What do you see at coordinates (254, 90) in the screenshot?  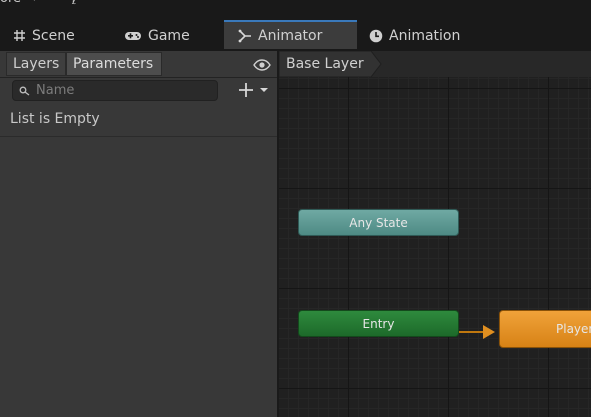 I see `add-parameter-button` at bounding box center [254, 90].